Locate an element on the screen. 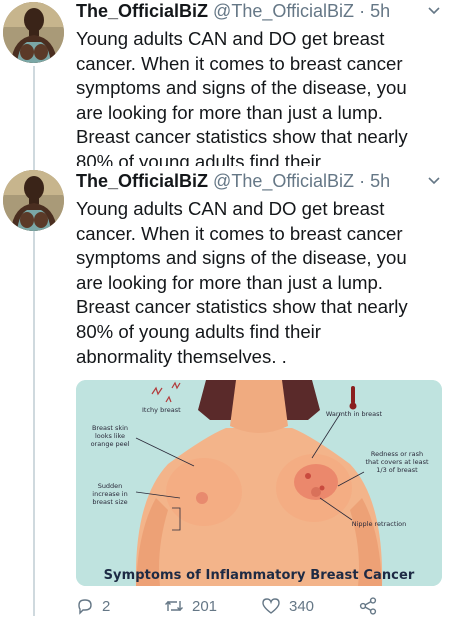 Image resolution: width=449 pixels, height=618 pixels. media-caption: Symptoms of Inflammatory Breast Cancer is located at coordinates (259, 575).